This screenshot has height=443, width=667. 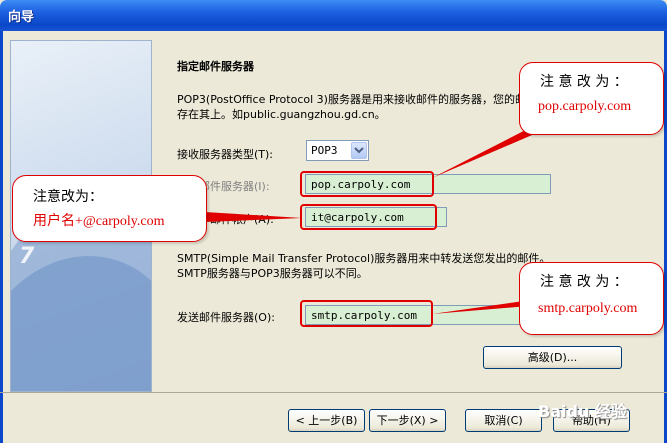 I want to click on highlight-incoming-server, so click(x=367, y=184).